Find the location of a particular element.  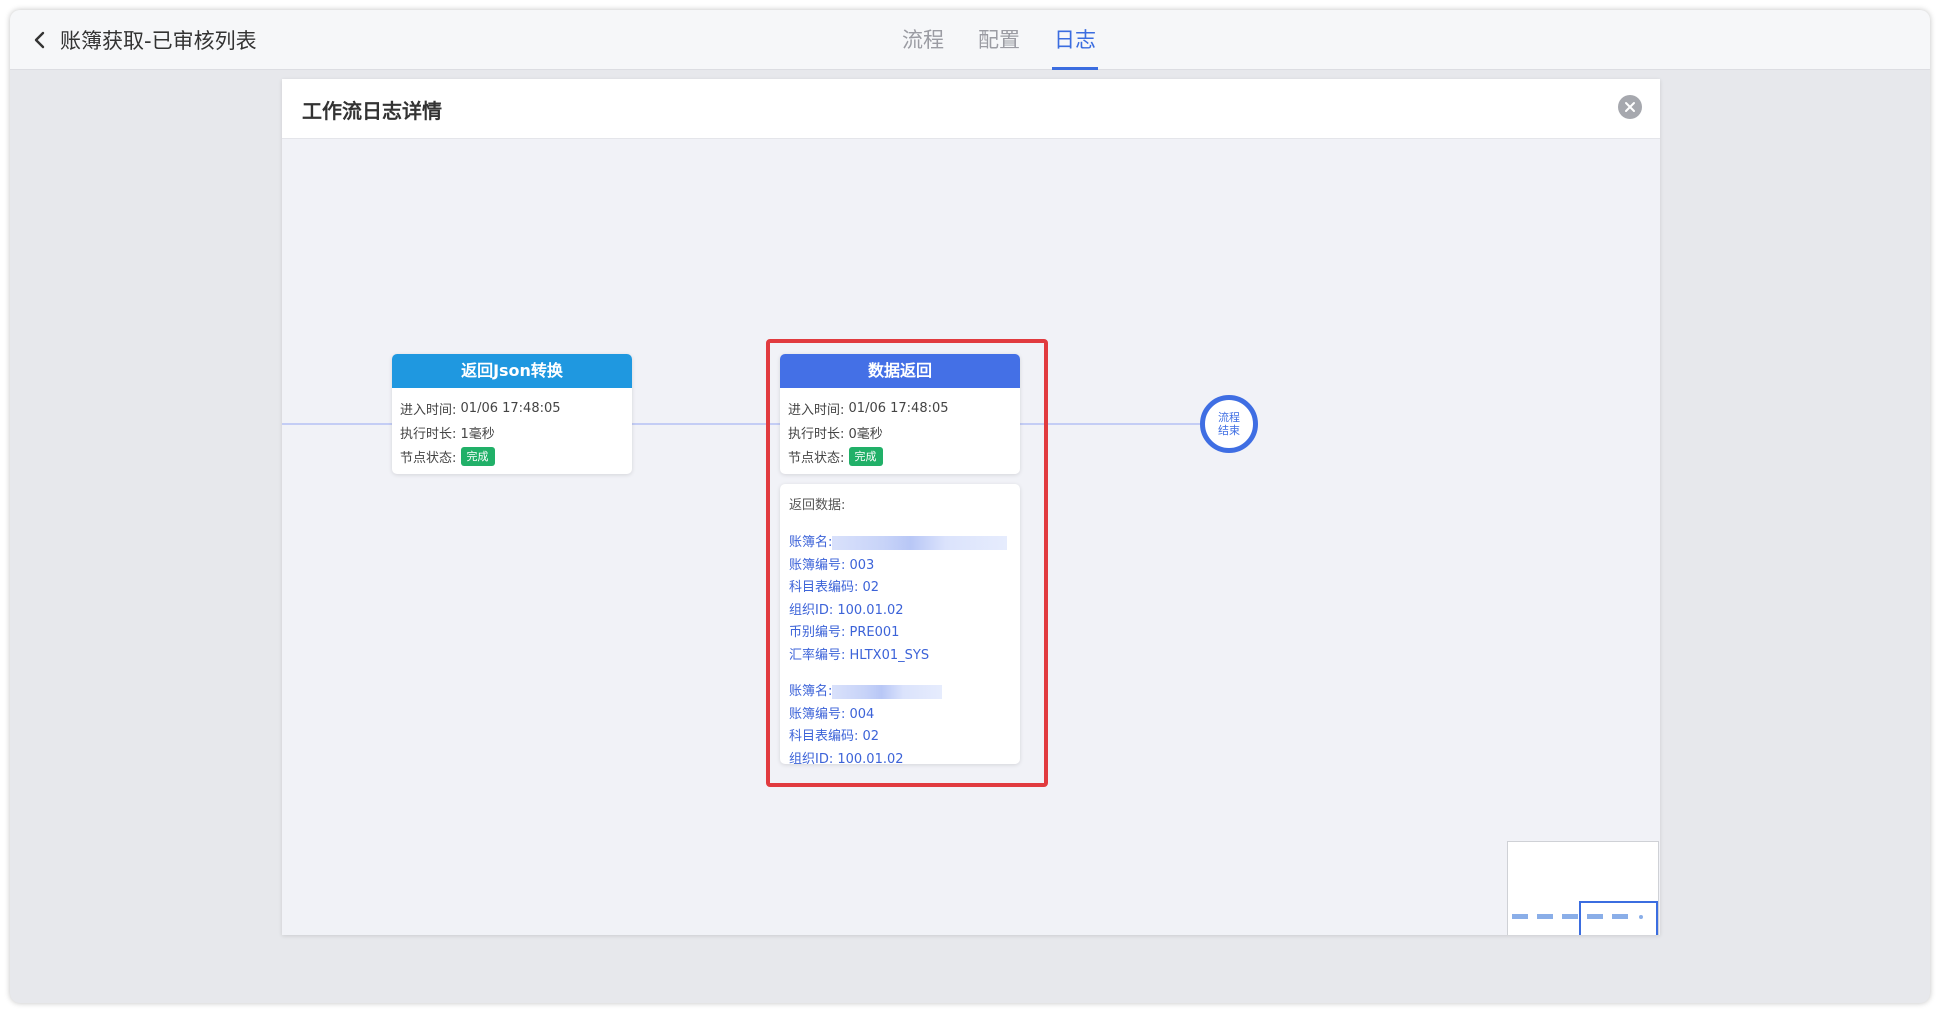

tab-flow: 流程 is located at coordinates (923, 40).